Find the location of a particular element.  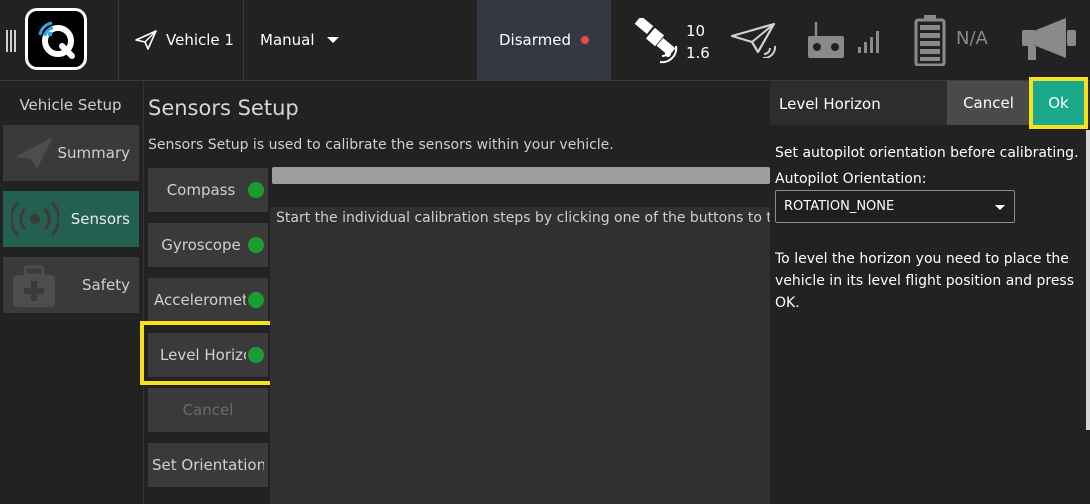

dialog-cancel-button: Cancel is located at coordinates (988, 103).